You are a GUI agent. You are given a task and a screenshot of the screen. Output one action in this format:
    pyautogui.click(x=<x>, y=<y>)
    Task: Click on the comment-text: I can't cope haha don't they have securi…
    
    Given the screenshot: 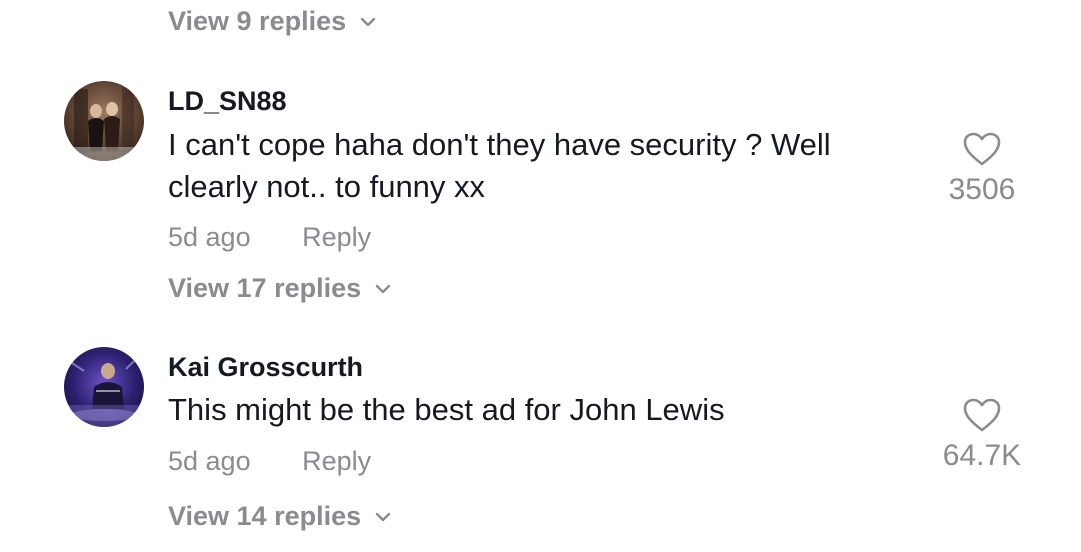 What is the action you would take?
    pyautogui.click(x=499, y=165)
    